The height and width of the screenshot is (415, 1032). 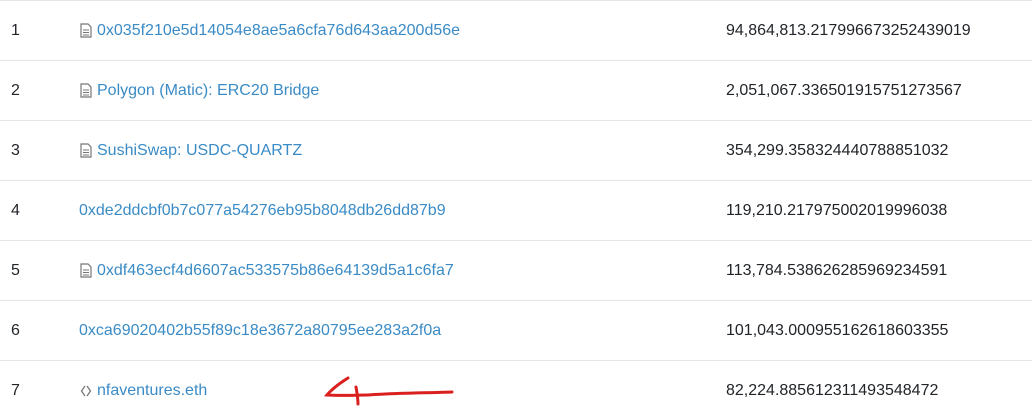 What do you see at coordinates (15, 270) in the screenshot?
I see `rank-cell: 5` at bounding box center [15, 270].